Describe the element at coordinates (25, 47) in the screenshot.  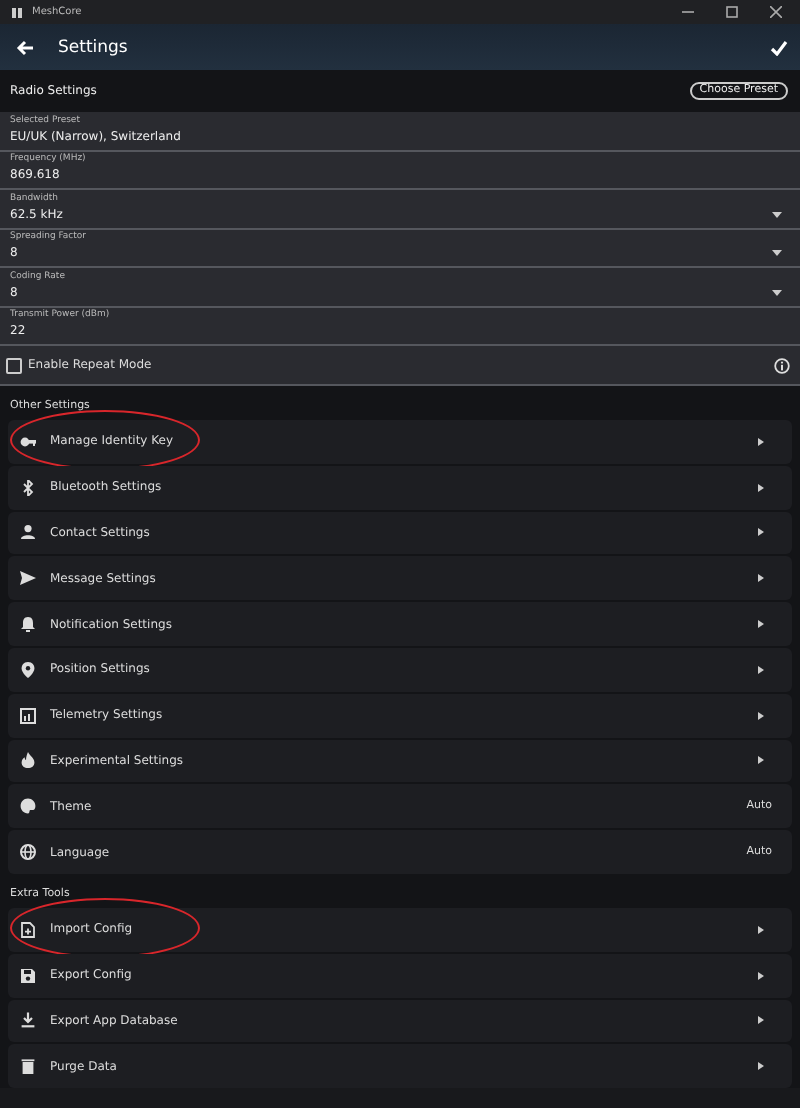
I see `back-arrow-icon` at that location.